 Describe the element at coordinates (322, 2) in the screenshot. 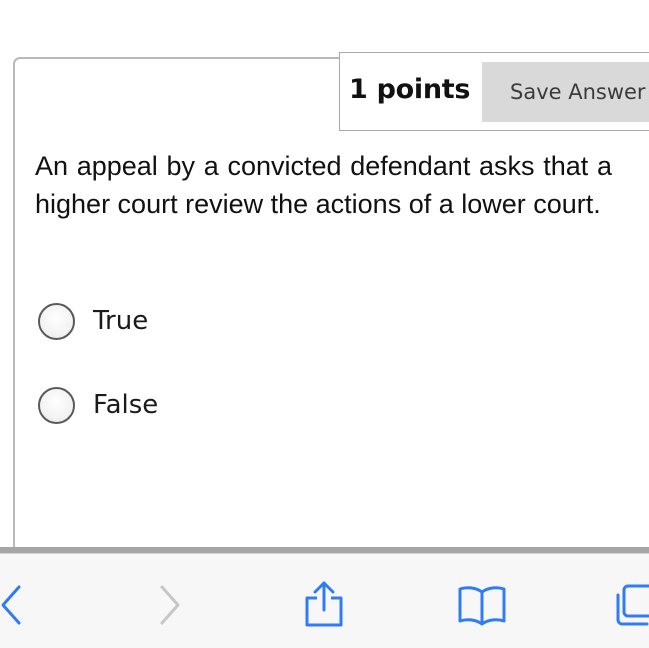

I see `partial-text-fragment` at that location.